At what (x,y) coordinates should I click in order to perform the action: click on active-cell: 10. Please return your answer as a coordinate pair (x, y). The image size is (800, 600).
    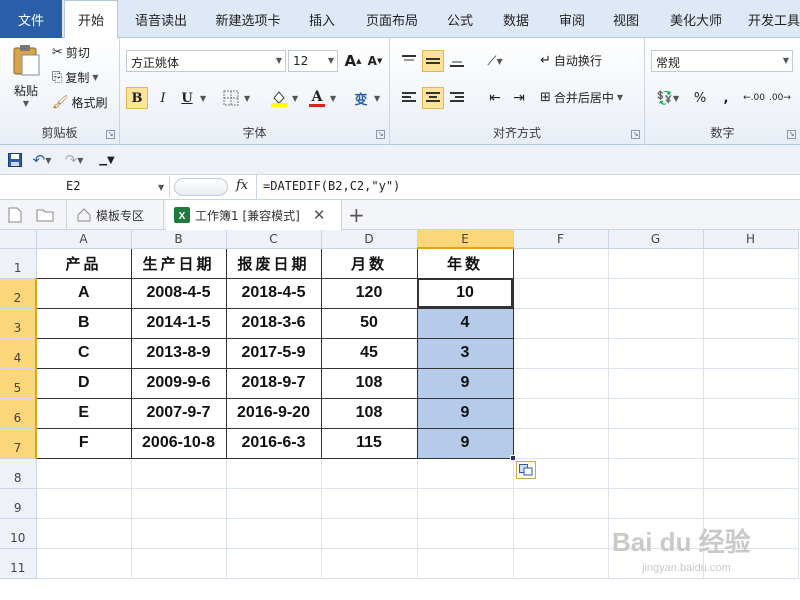
    Looking at the image, I should click on (465, 293).